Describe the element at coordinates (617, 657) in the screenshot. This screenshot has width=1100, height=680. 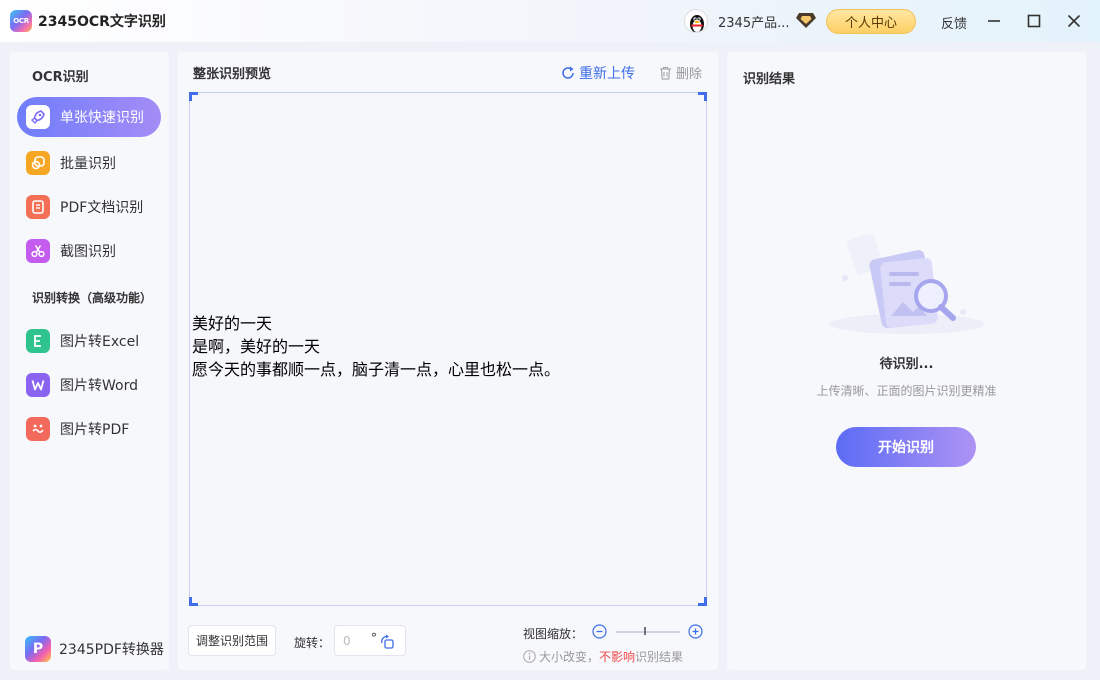
I see `zoom-note-warn: 不影响` at that location.